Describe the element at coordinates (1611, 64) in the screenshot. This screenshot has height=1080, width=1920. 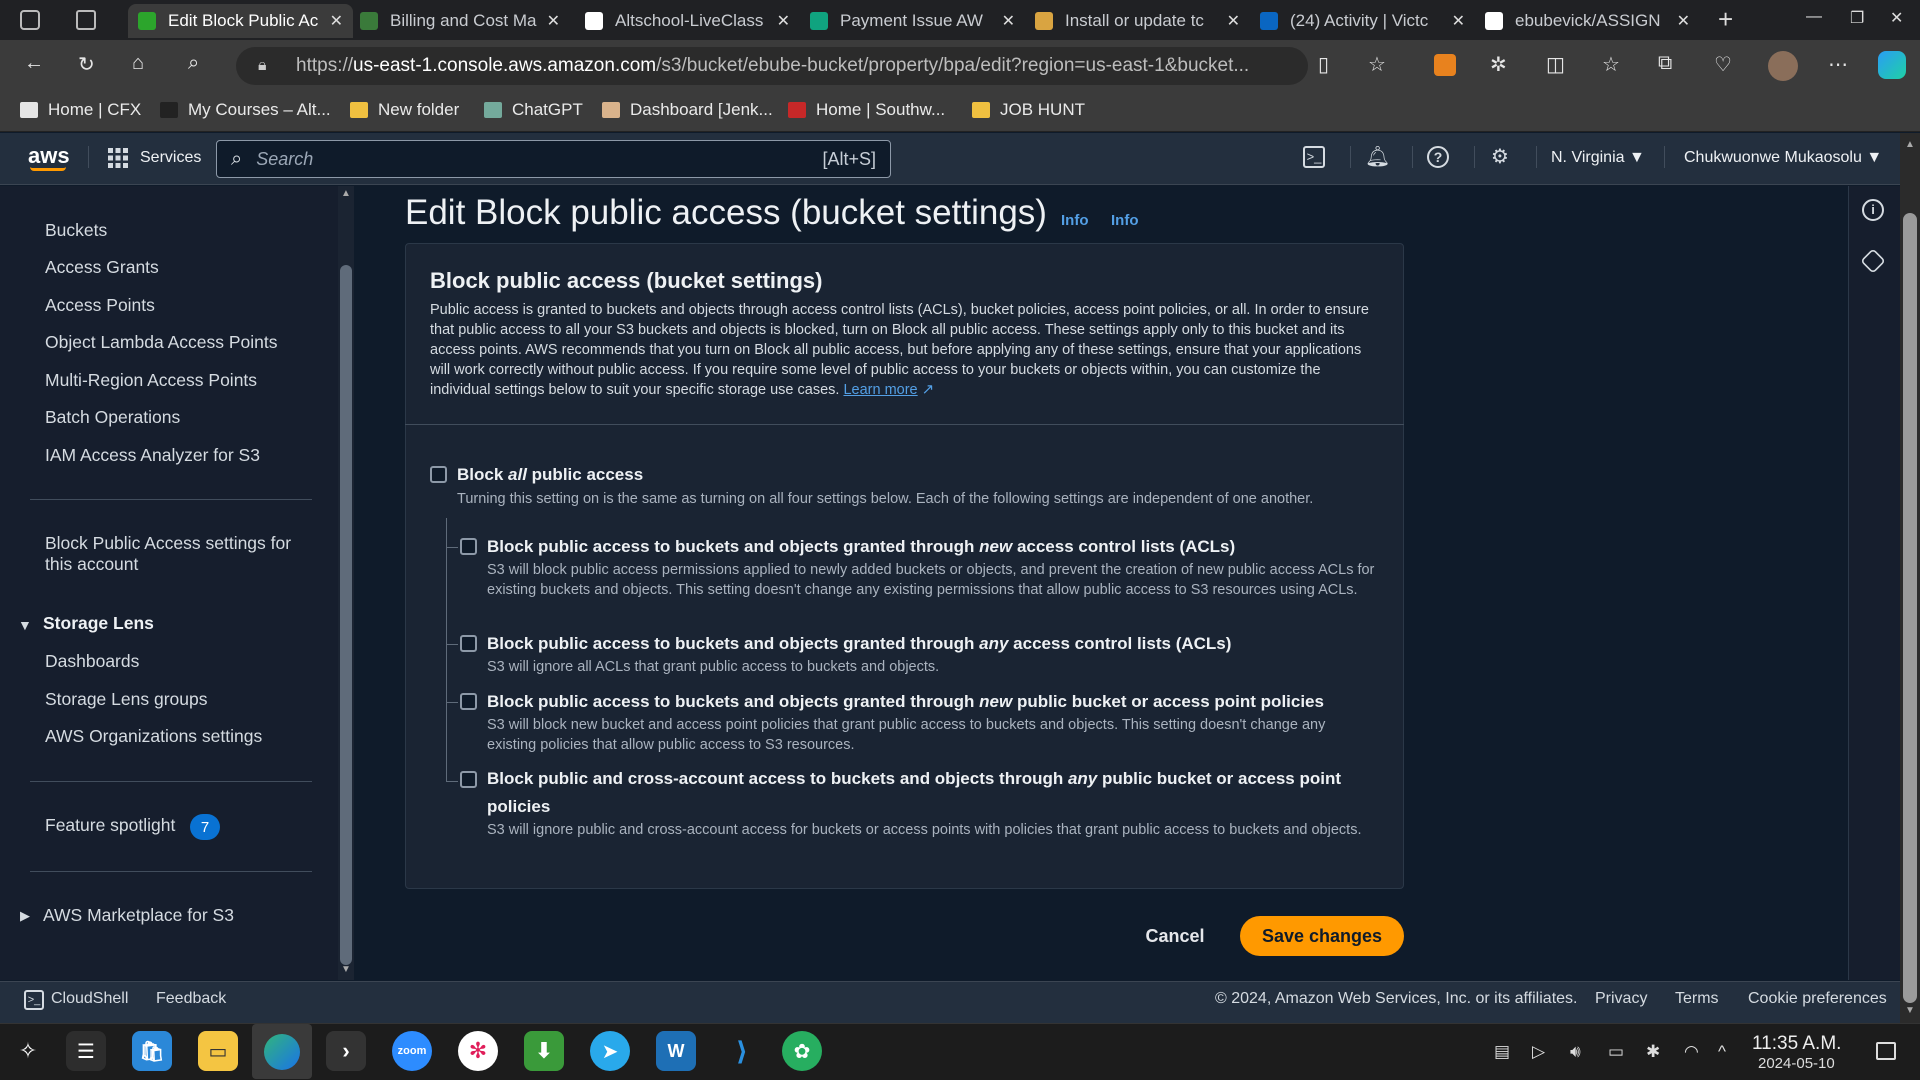
I see `favorites-icon: ☆` at that location.